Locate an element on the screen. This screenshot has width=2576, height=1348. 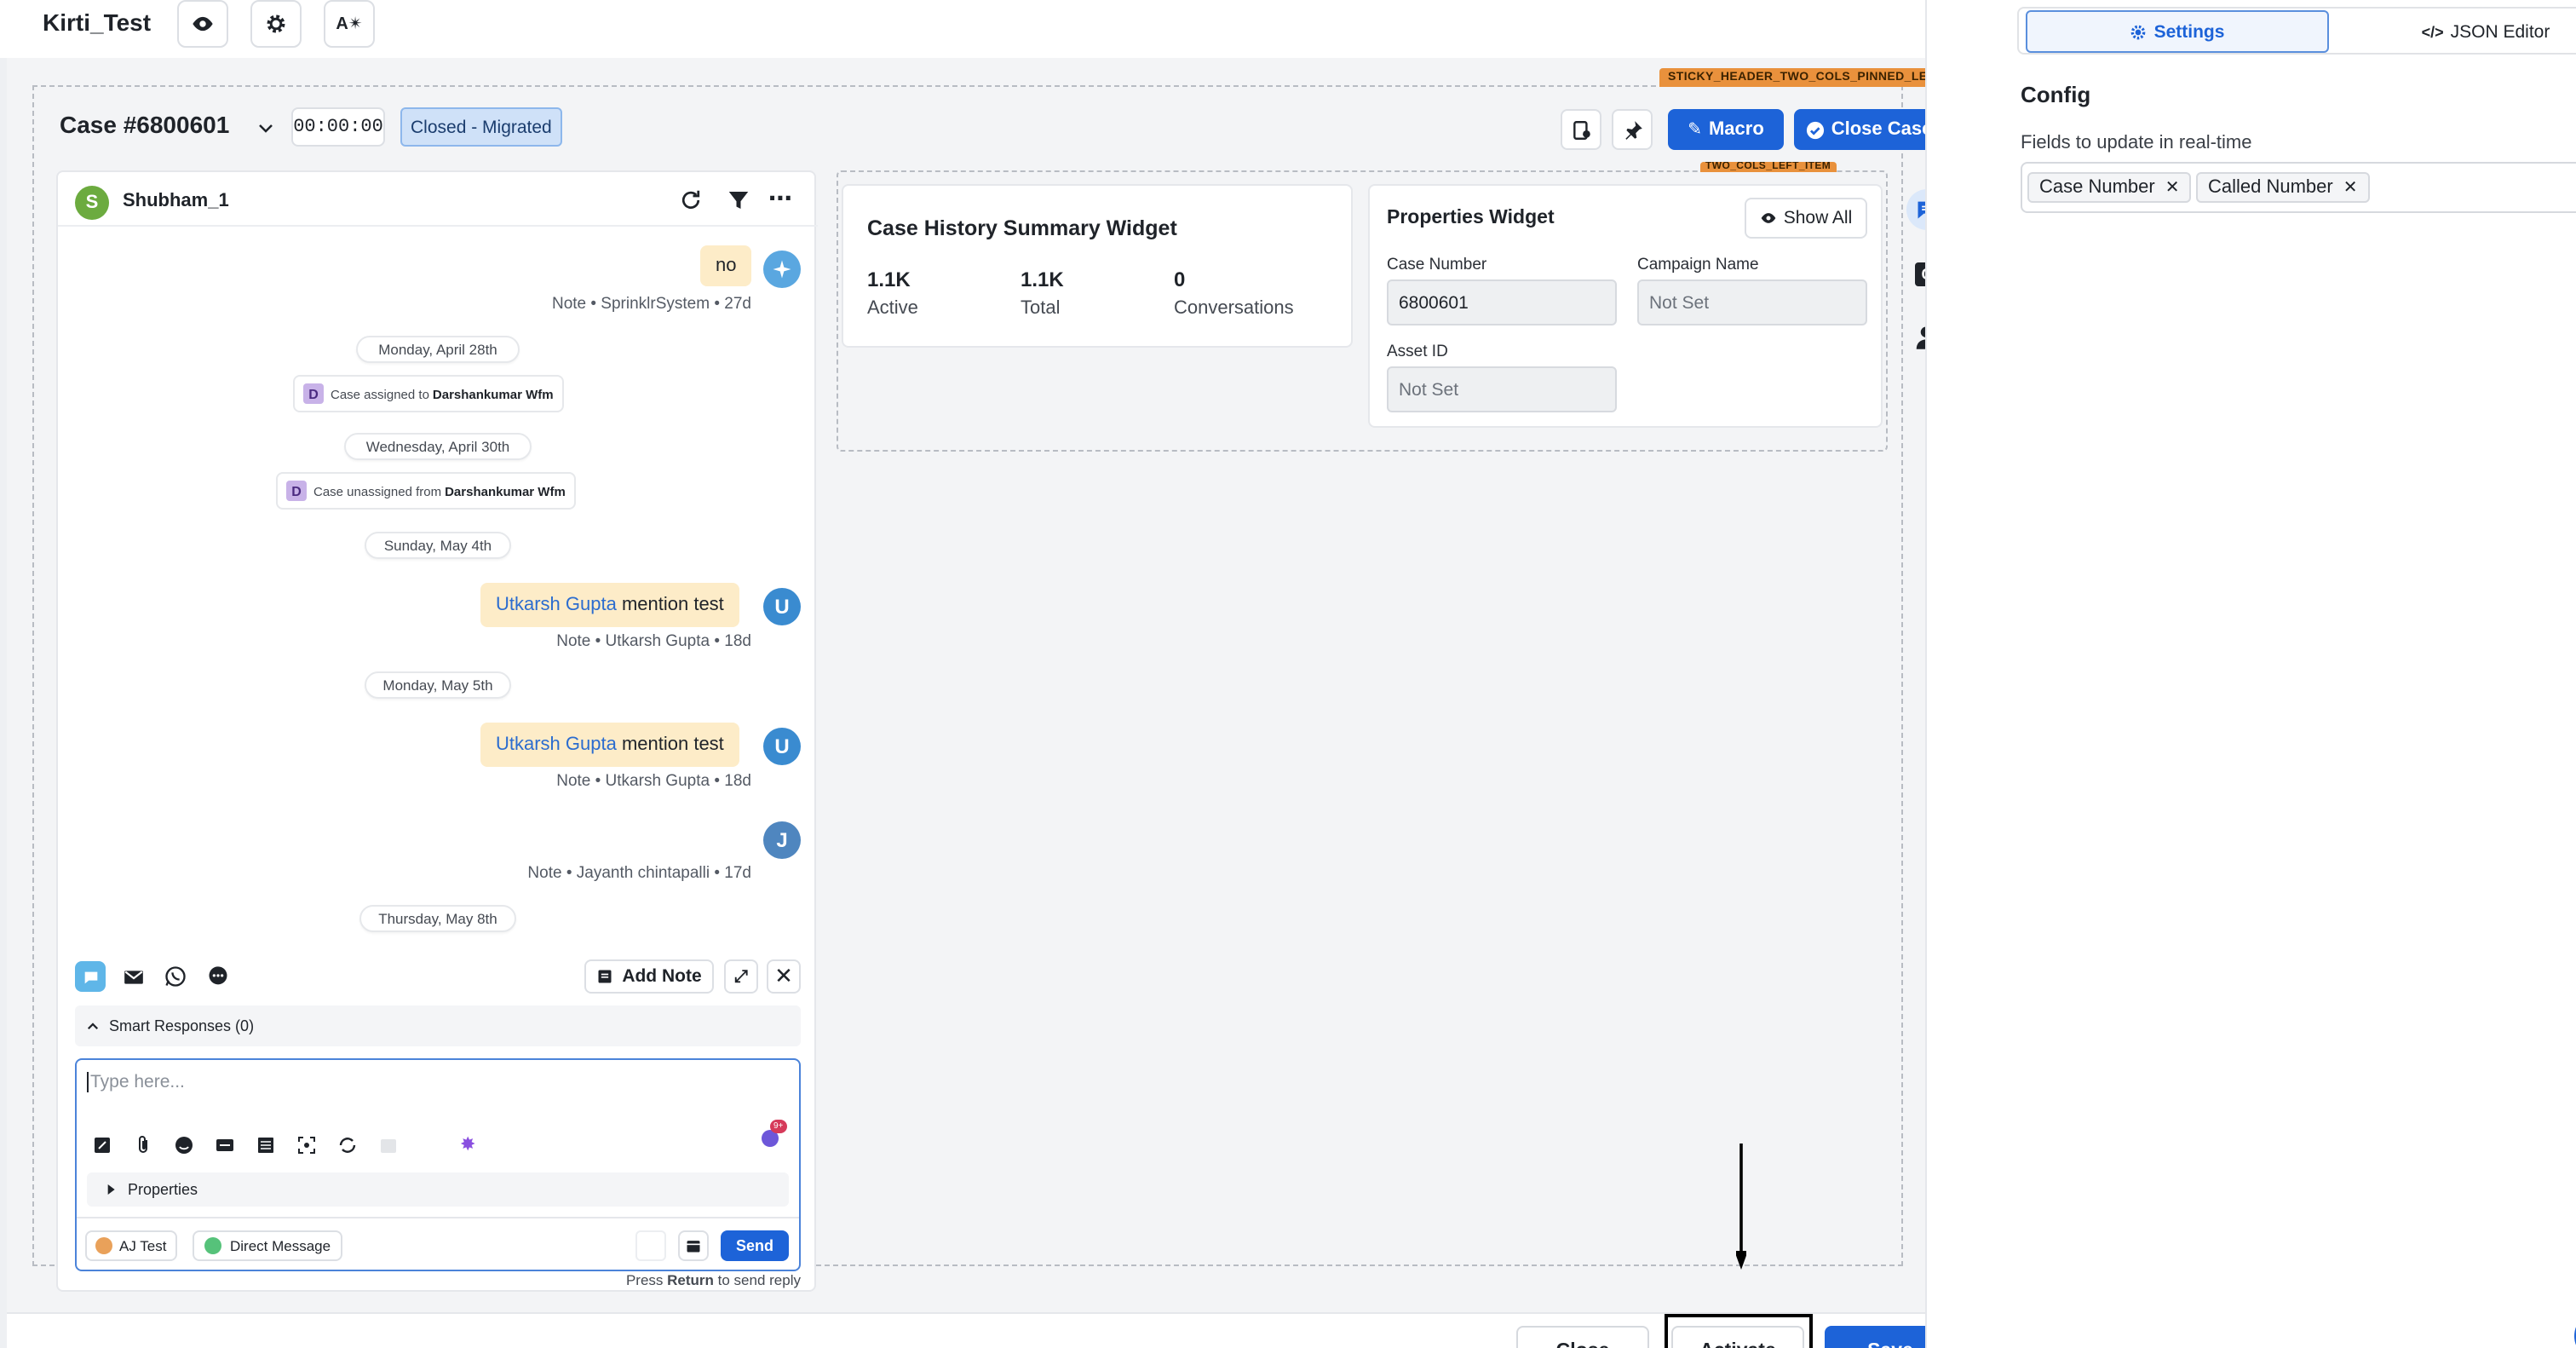
system-event: D Case assigned to Darshankumar Wfm is located at coordinates (428, 393).